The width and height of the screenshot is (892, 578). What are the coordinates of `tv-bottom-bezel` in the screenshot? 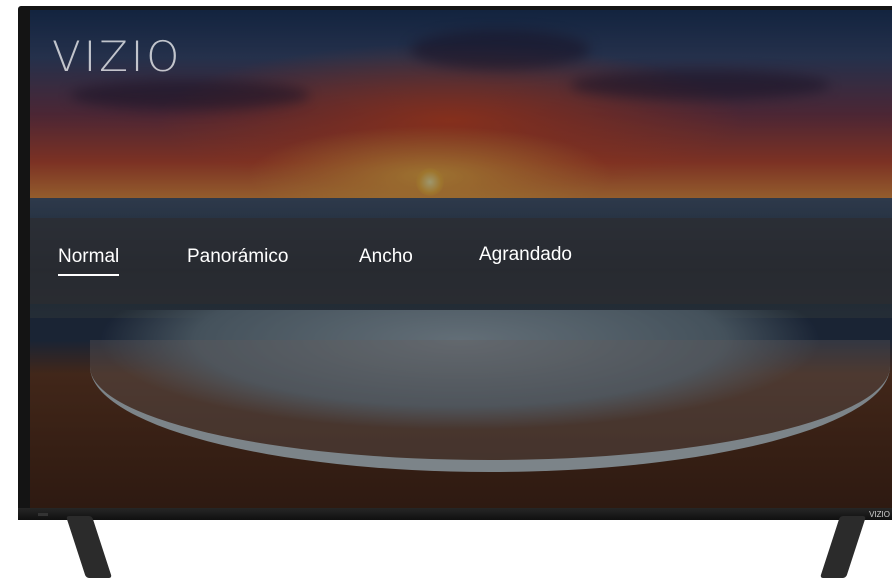 It's located at (455, 514).